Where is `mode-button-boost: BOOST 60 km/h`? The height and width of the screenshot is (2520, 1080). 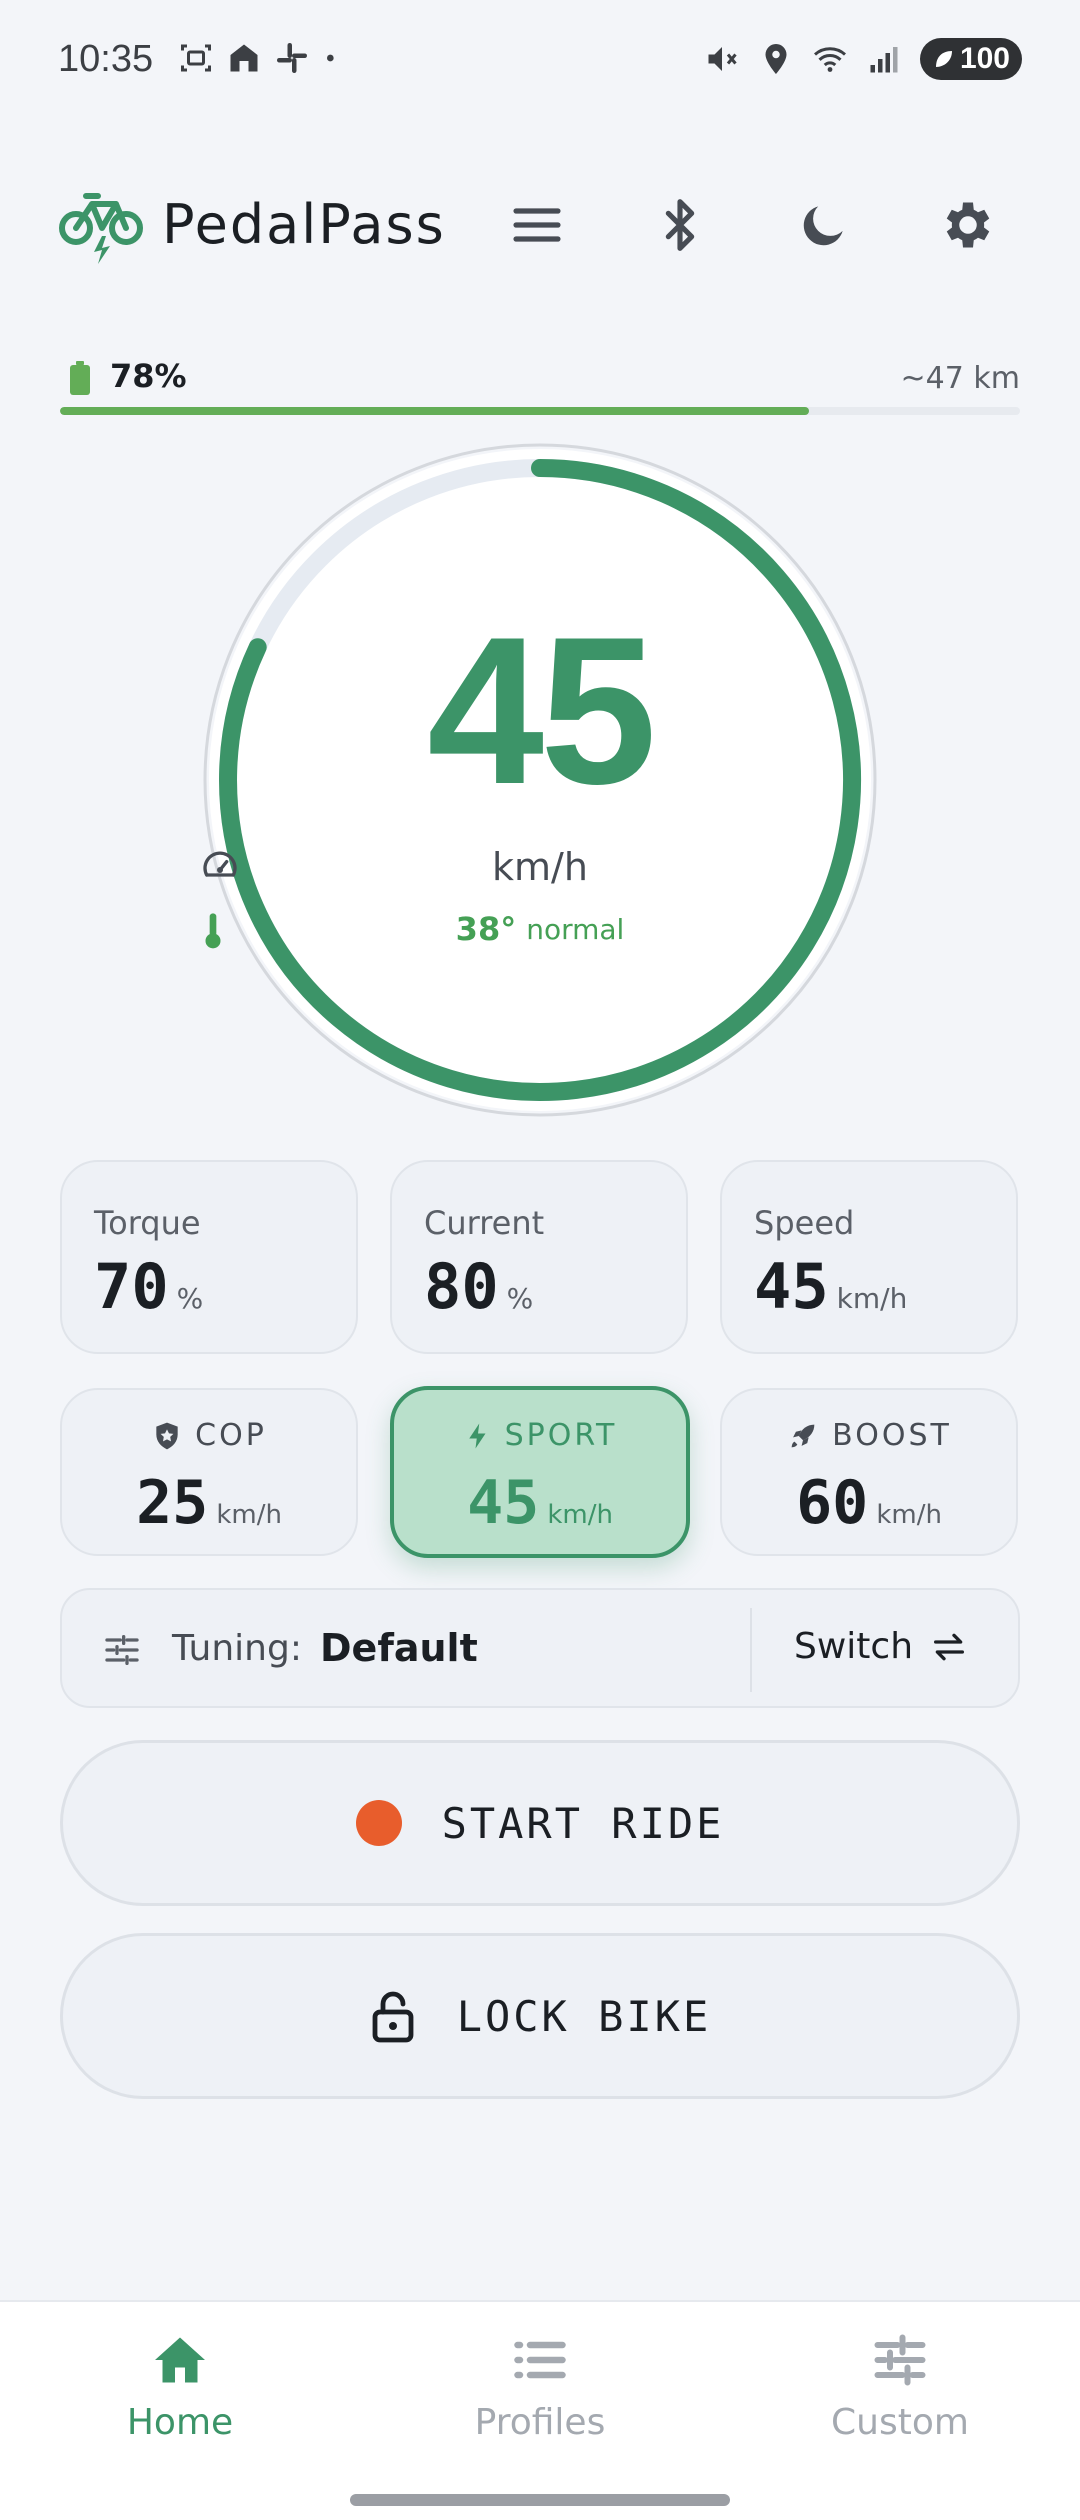
mode-button-boost: BOOST 60 km/h is located at coordinates (869, 1472).